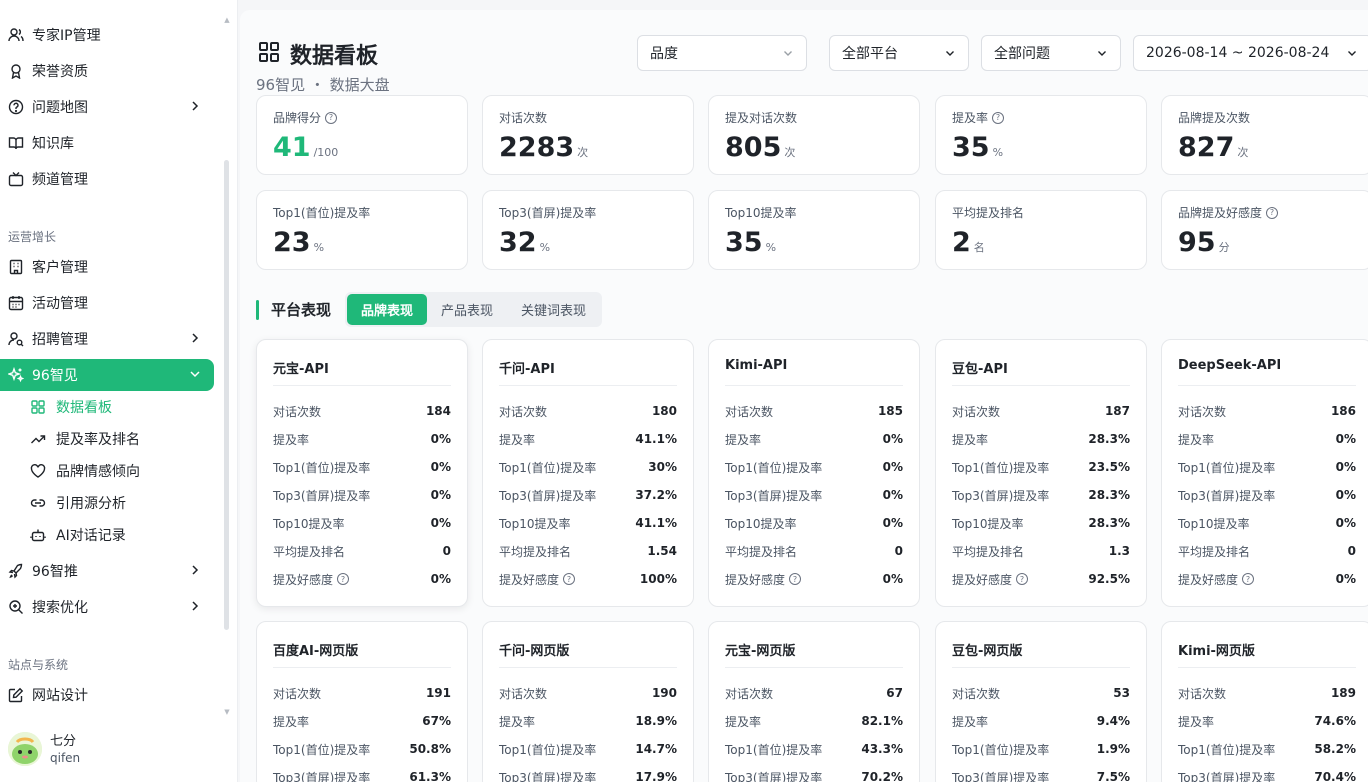  I want to click on user-id: qifen, so click(65, 757).